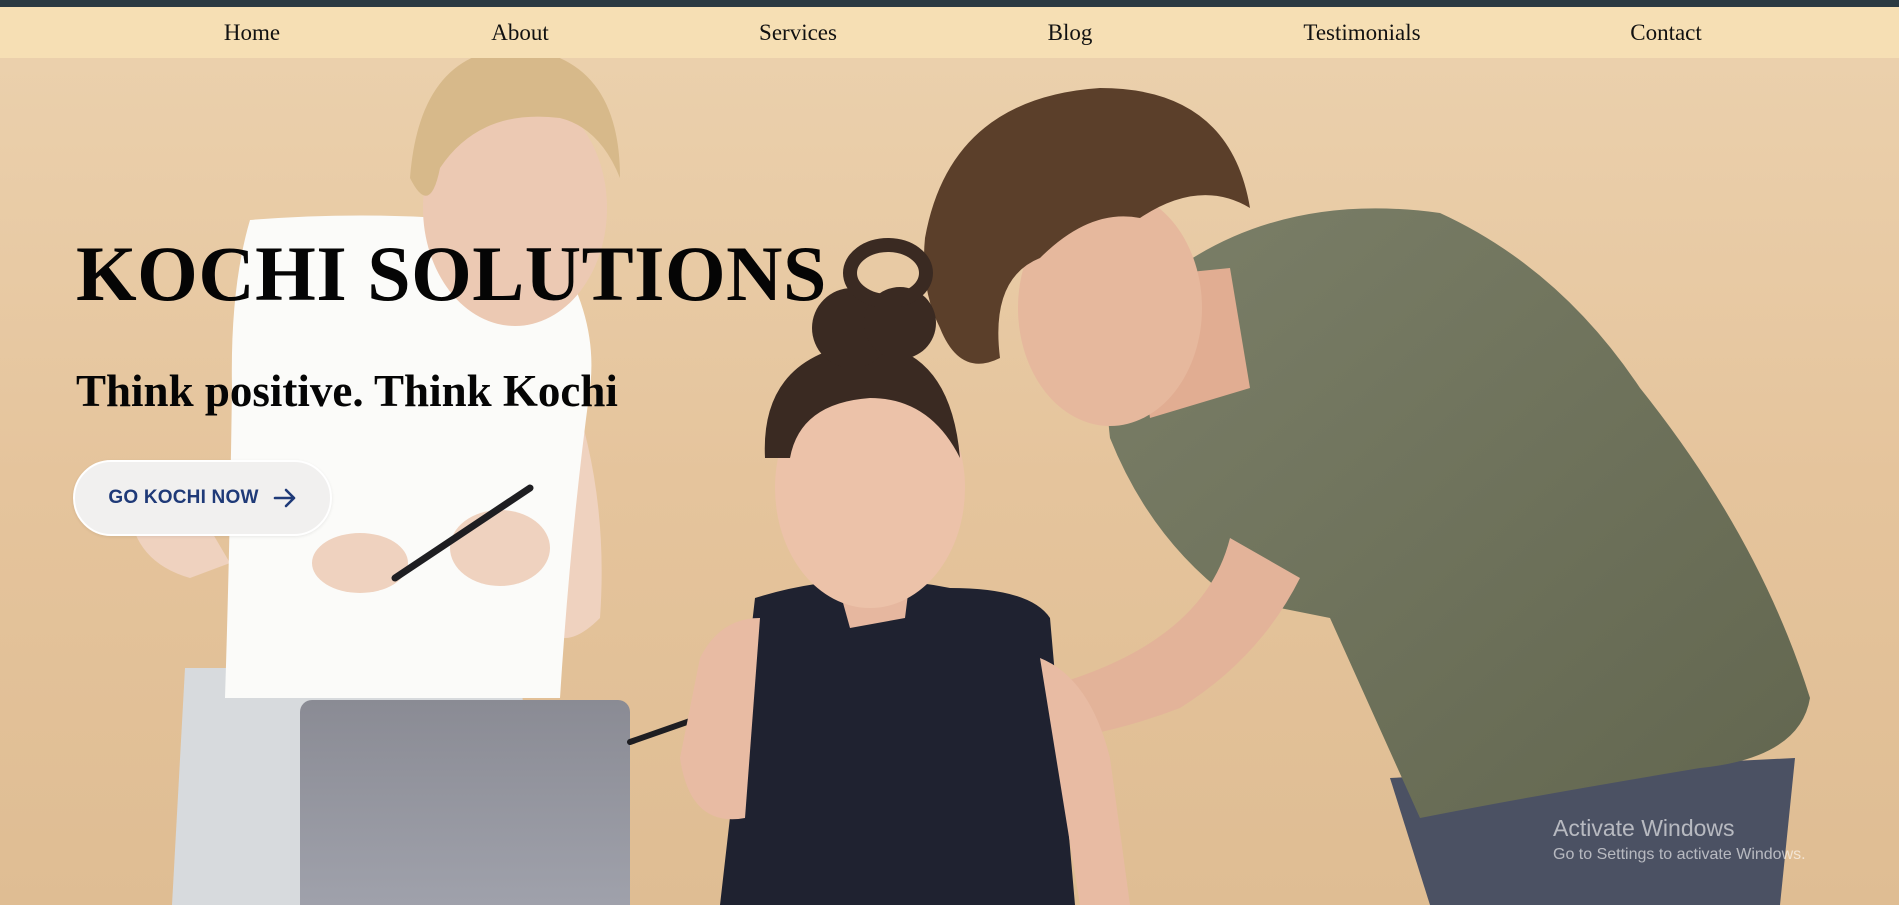 The image size is (1899, 905). What do you see at coordinates (347, 391) in the screenshot?
I see `hero-tagline: Think positive. Think Kochi` at bounding box center [347, 391].